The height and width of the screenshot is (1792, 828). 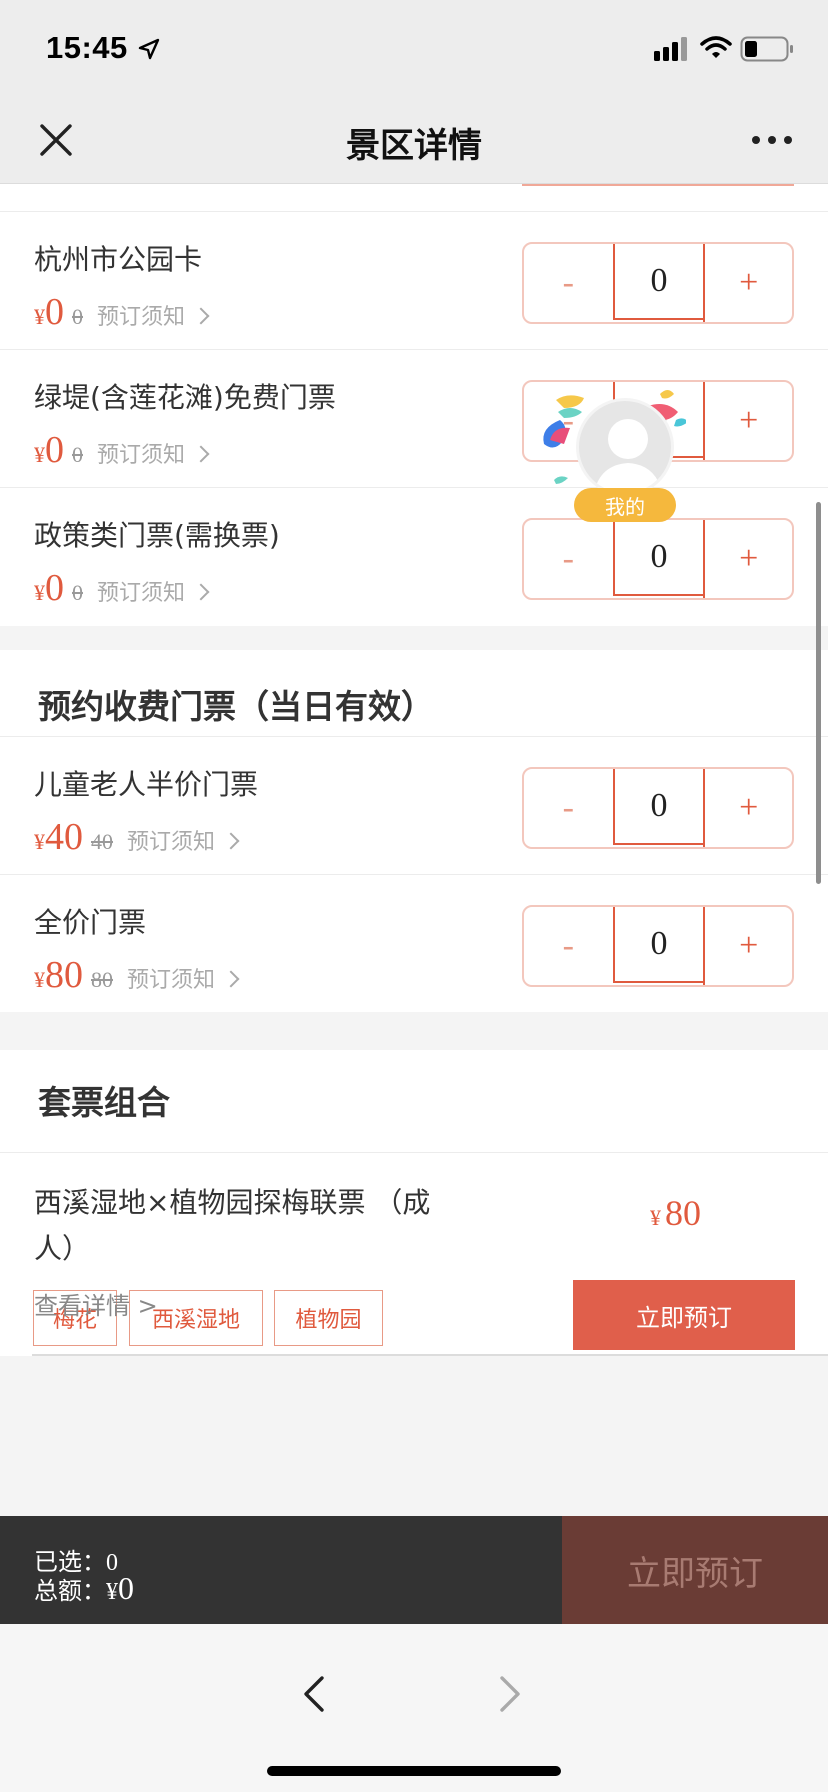 I want to click on ticket-original-price: 80, so click(x=102, y=979).